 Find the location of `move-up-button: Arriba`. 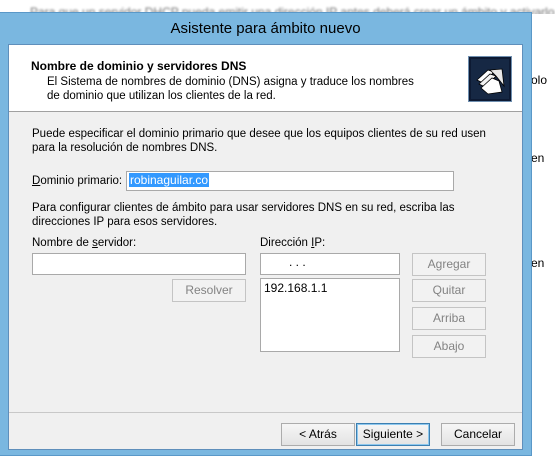

move-up-button: Arriba is located at coordinates (449, 318).